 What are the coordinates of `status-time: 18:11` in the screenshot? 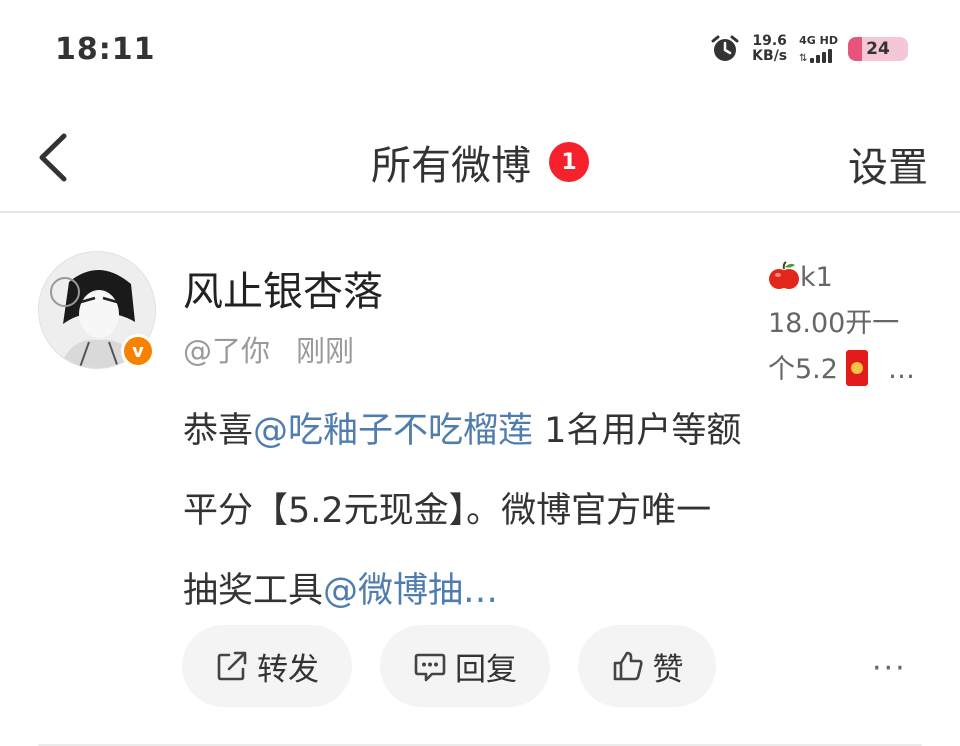 It's located at (105, 49).